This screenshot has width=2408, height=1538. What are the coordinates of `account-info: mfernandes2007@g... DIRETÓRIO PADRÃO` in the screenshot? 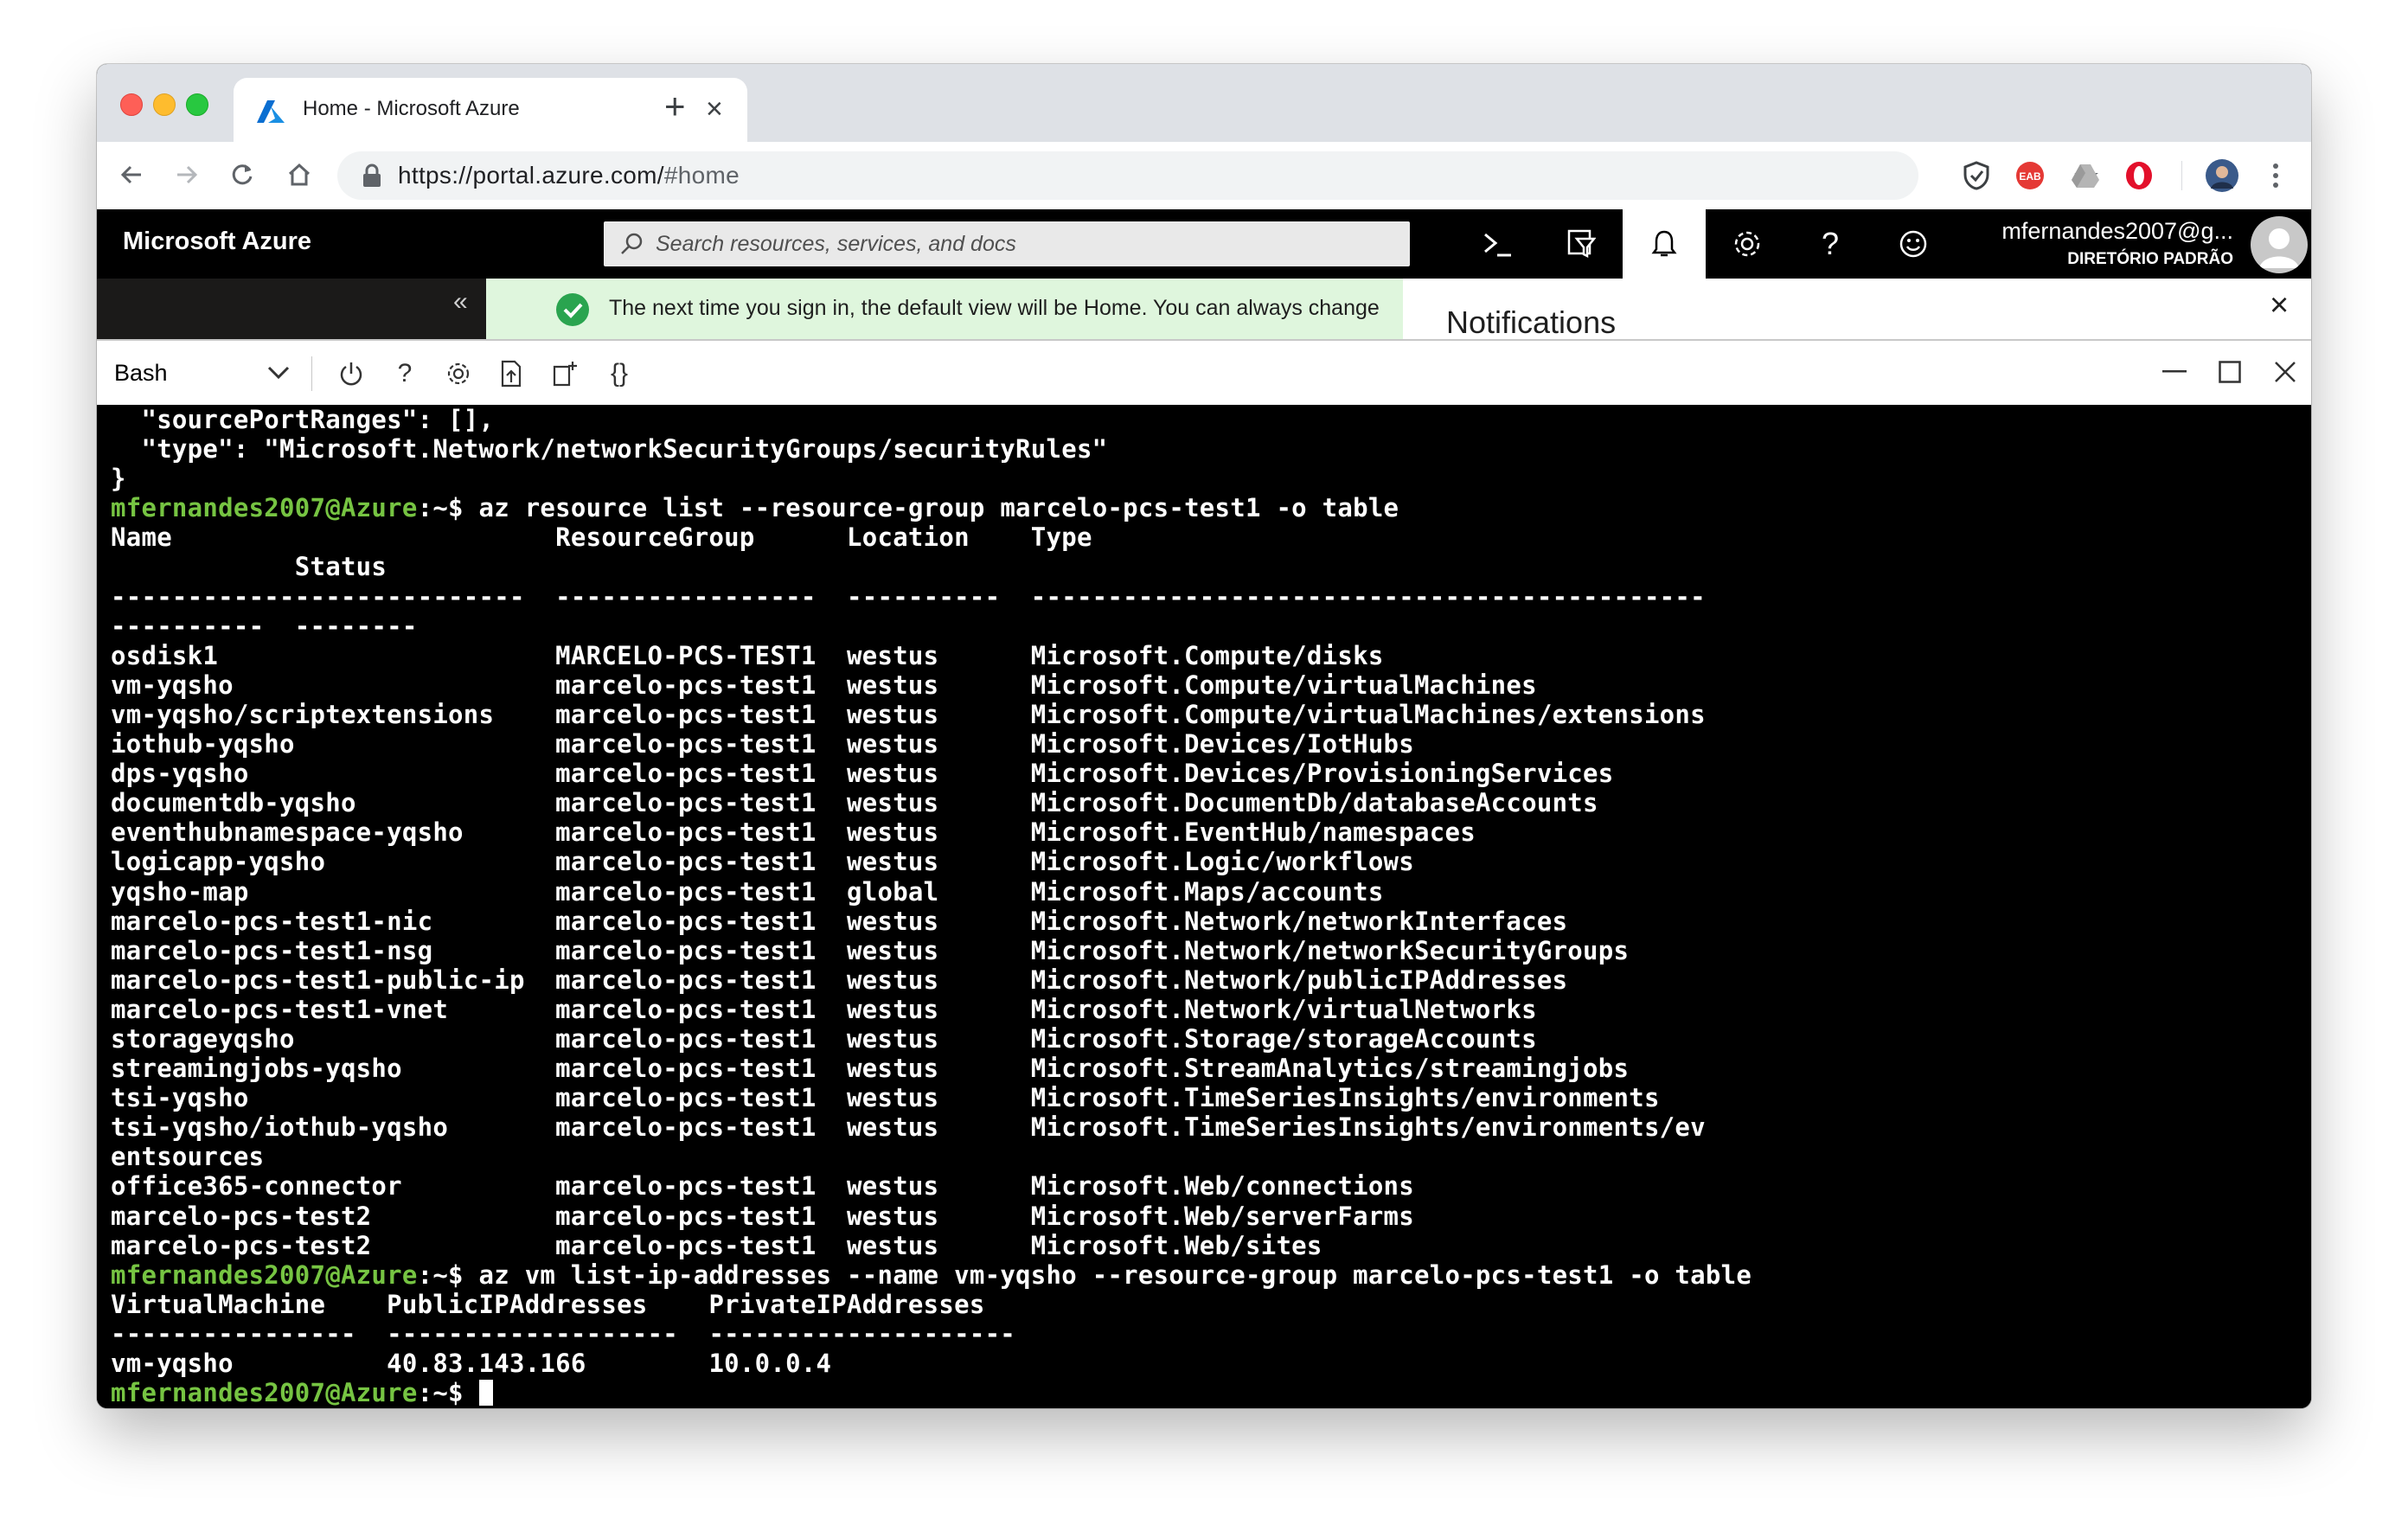 It's located at (2112, 244).